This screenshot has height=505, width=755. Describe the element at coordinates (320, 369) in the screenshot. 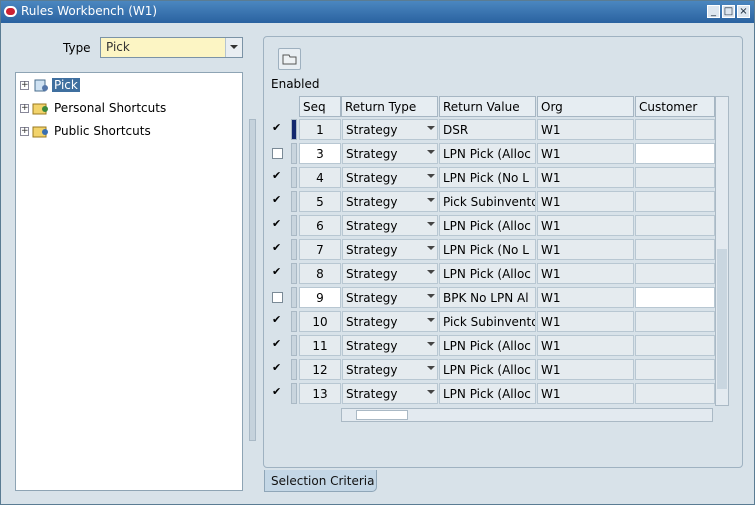

I see `seq-cell: 12` at that location.